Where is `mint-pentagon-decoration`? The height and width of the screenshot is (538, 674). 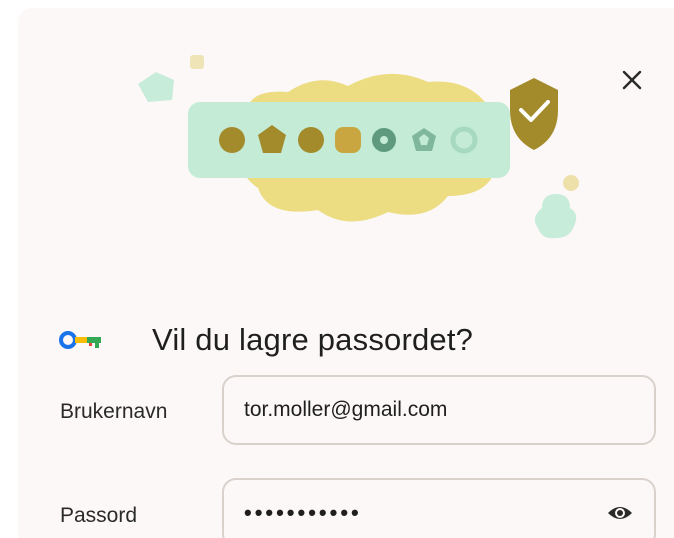
mint-pentagon-decoration is located at coordinates (156, 87).